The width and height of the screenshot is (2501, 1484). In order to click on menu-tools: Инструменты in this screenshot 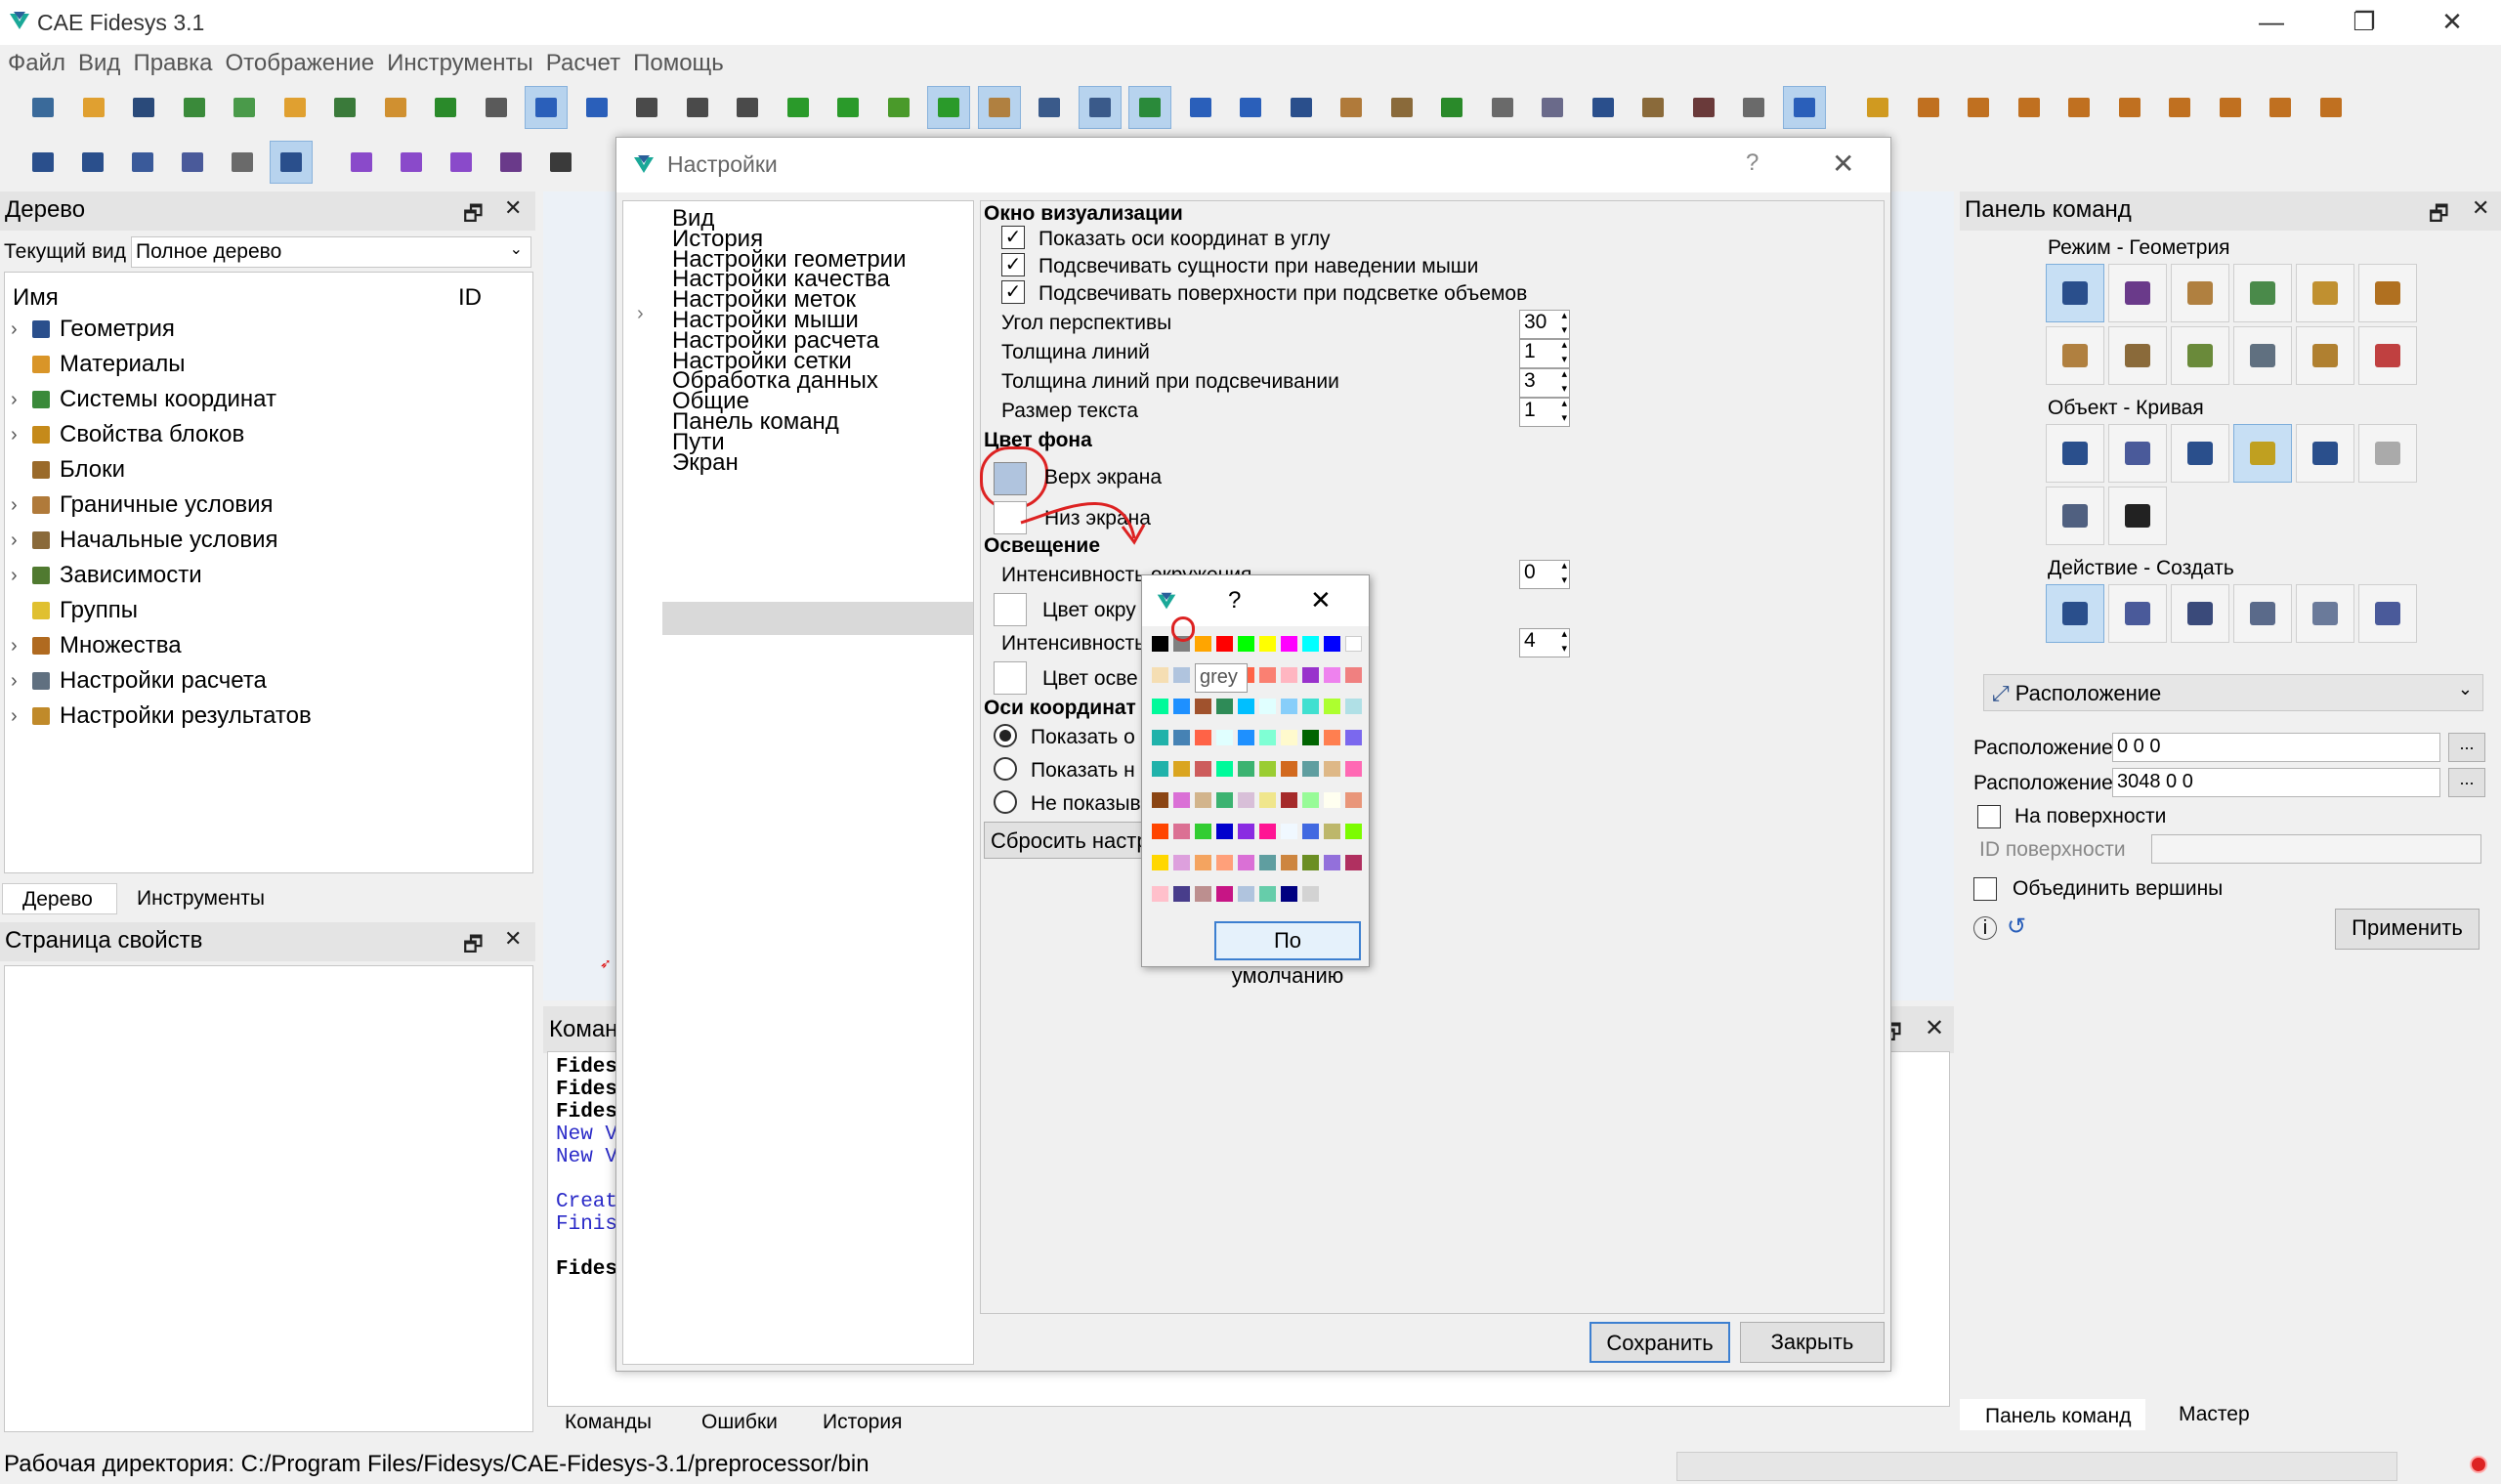, I will do `click(458, 62)`.